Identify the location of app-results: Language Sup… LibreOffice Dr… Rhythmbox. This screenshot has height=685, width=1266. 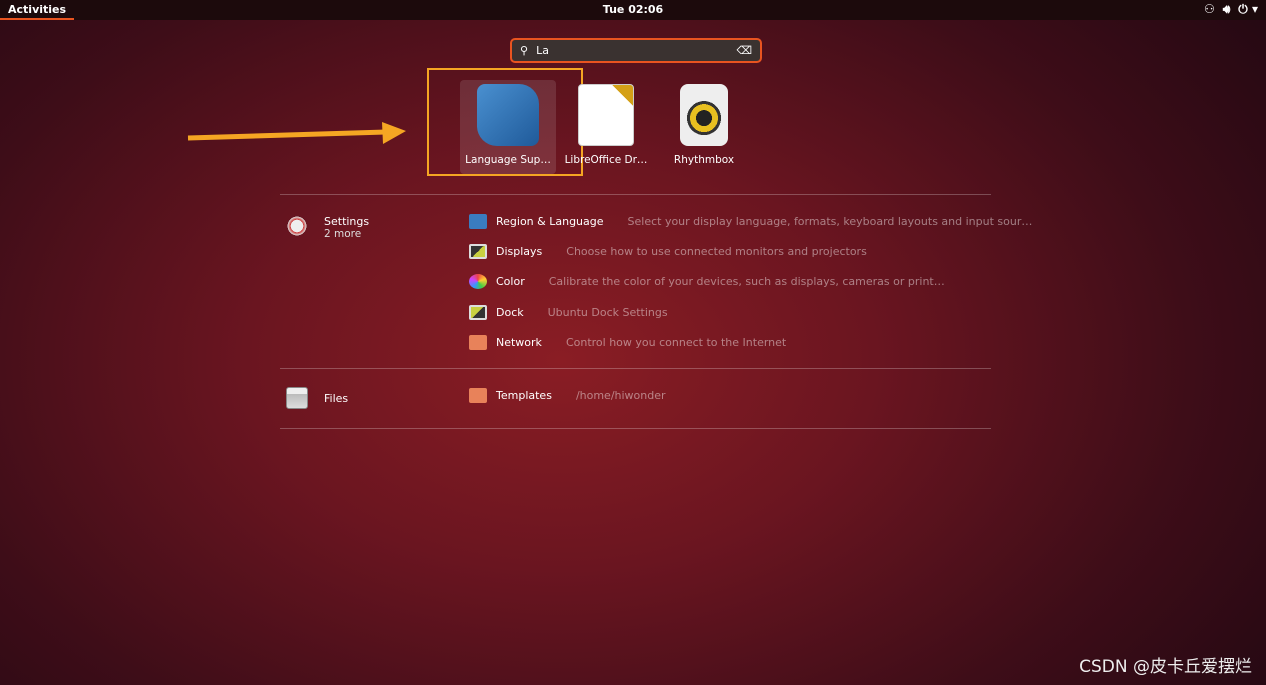
(606, 127).